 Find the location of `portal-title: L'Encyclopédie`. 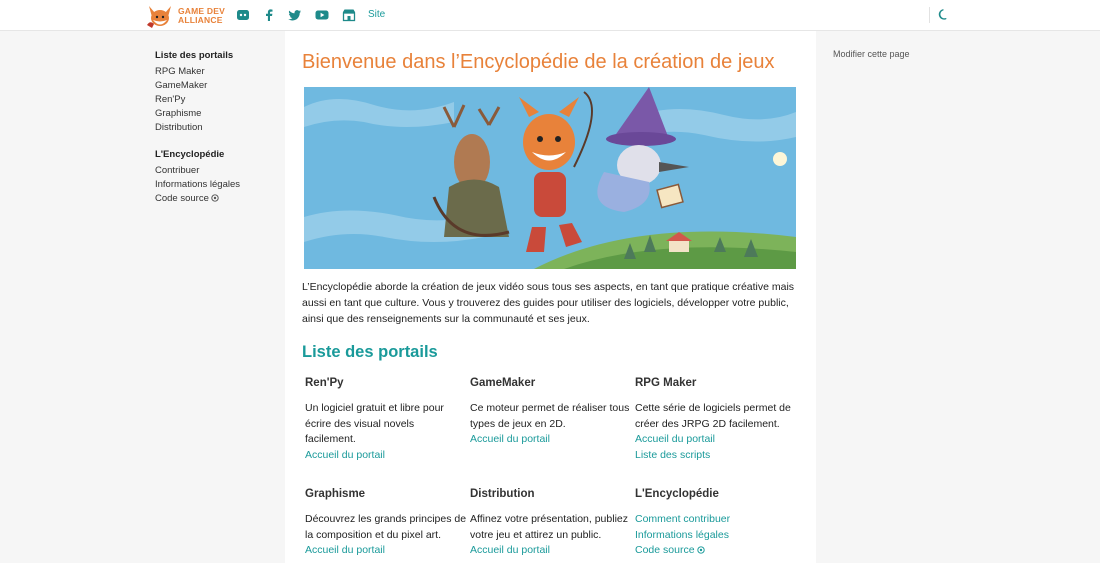

portal-title: L'Encyclopédie is located at coordinates (677, 494).